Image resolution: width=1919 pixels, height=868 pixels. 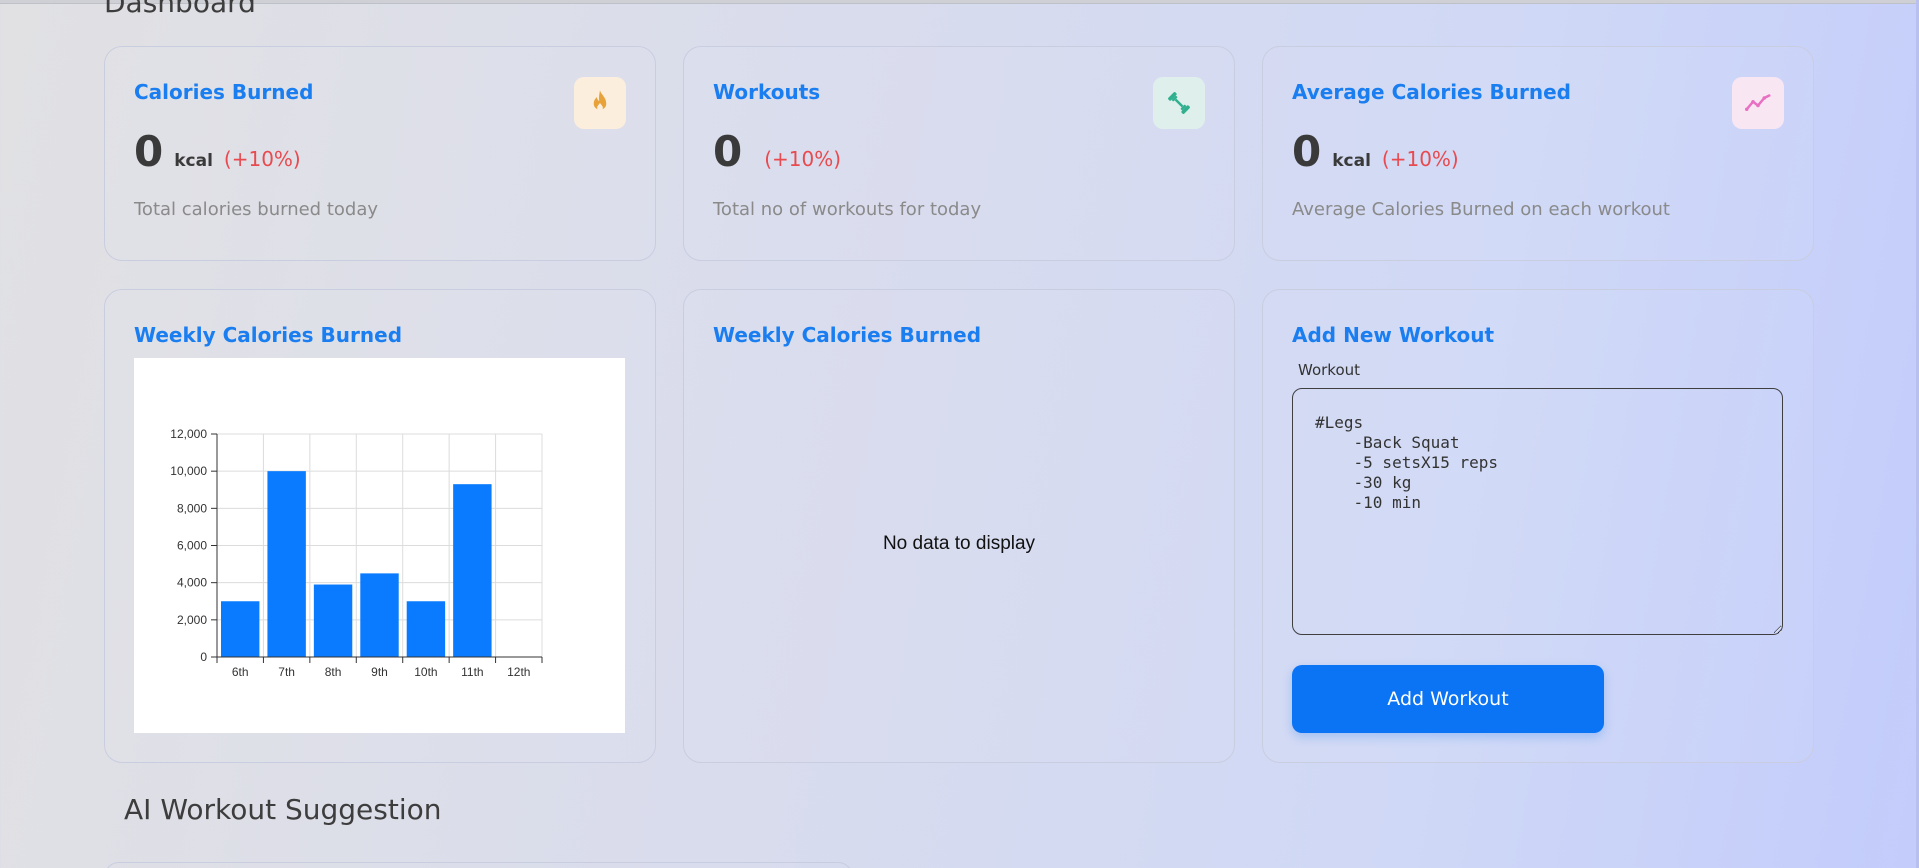 What do you see at coordinates (847, 209) in the screenshot?
I see `stat-description: Total no of workouts for today` at bounding box center [847, 209].